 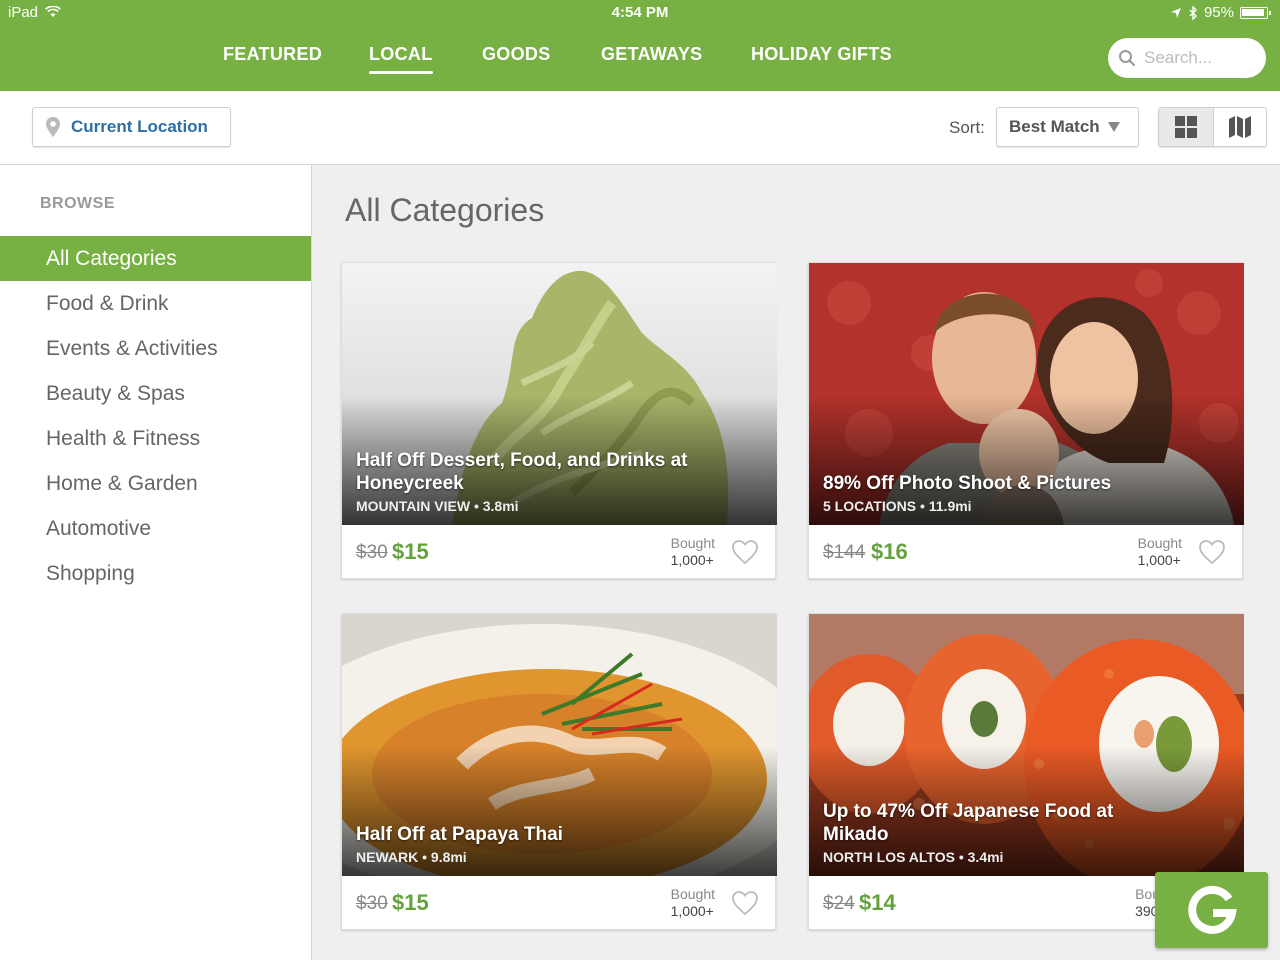 What do you see at coordinates (651, 54) in the screenshot?
I see `tab-getaways: GETAWAYS` at bounding box center [651, 54].